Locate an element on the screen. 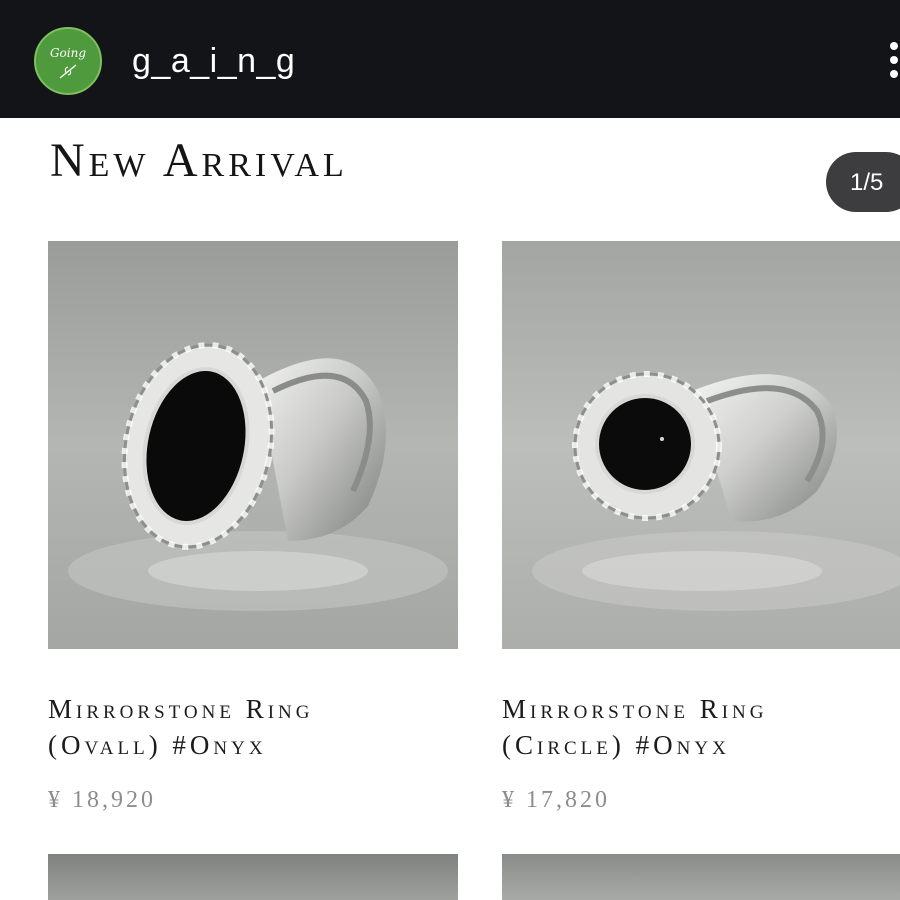 The height and width of the screenshot is (900, 900). more-vertical-icon is located at coordinates (892, 60).